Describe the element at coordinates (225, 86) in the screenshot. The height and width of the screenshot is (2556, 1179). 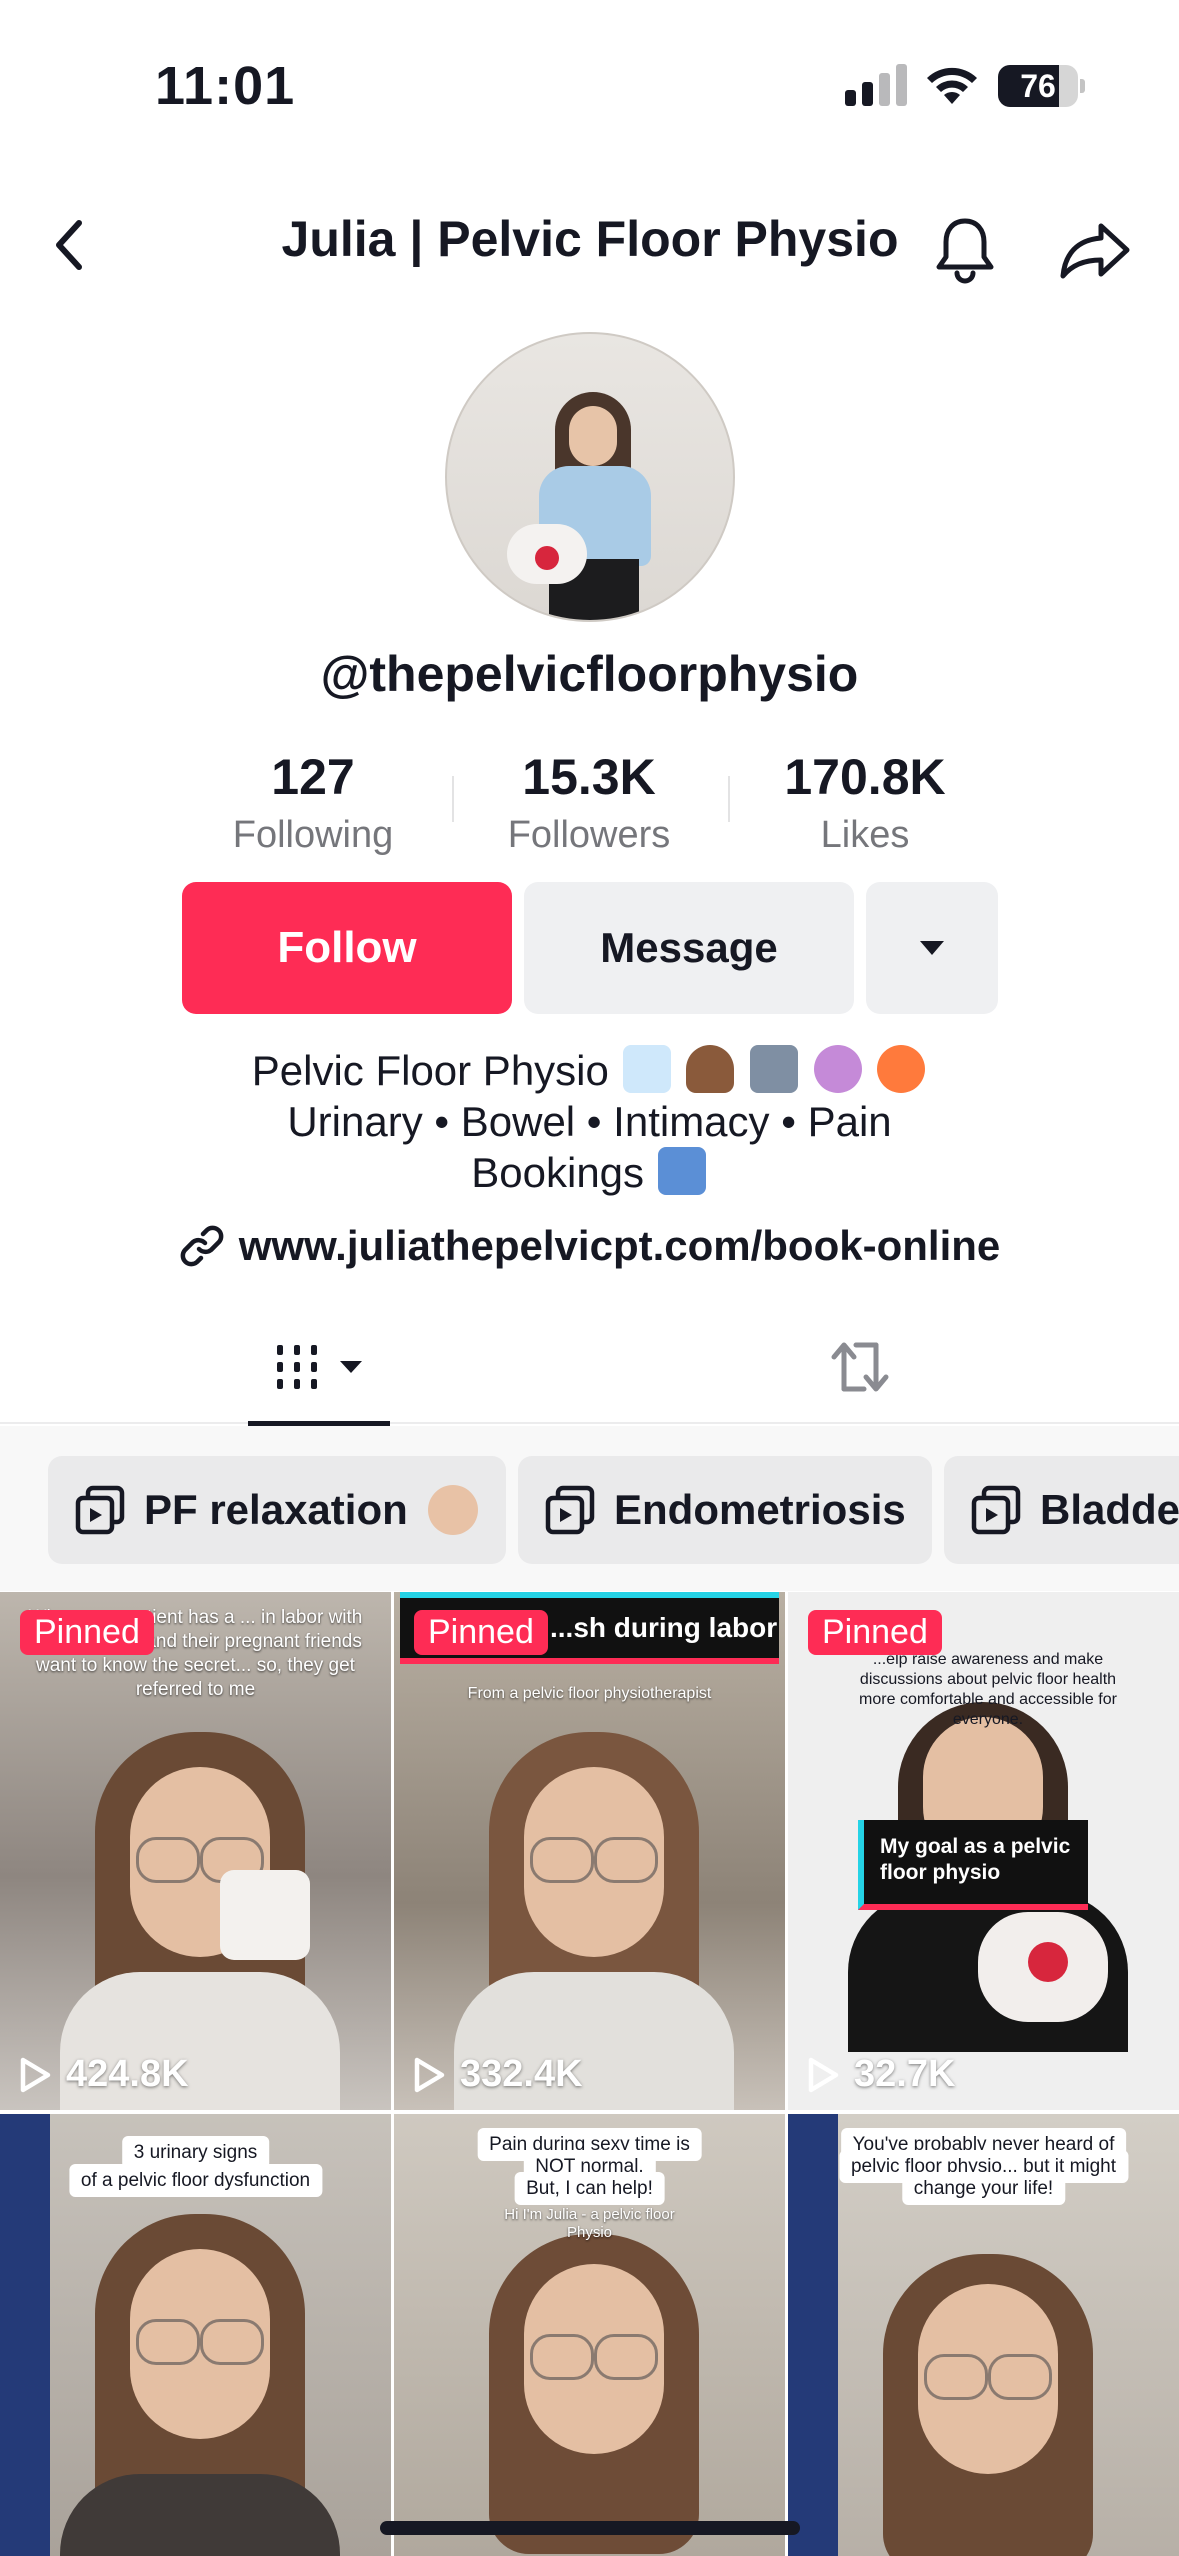
I see `status-time: 11:01` at that location.